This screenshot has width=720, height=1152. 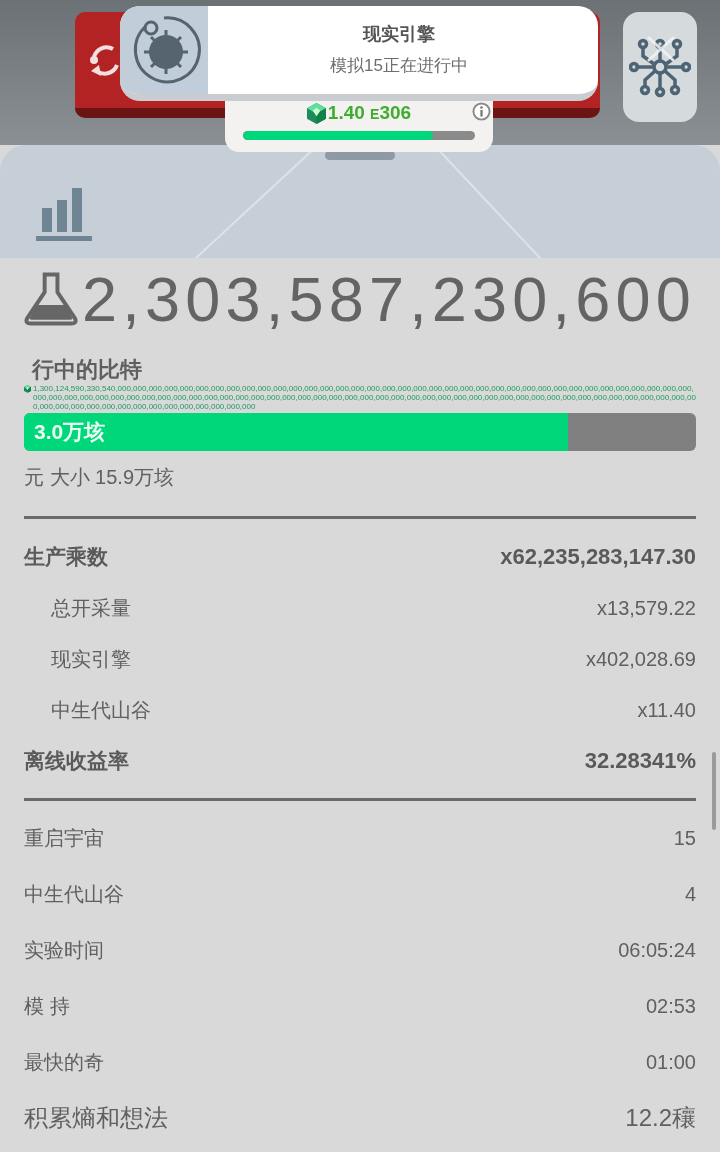 I want to click on circuit-icon, so click(x=660, y=67).